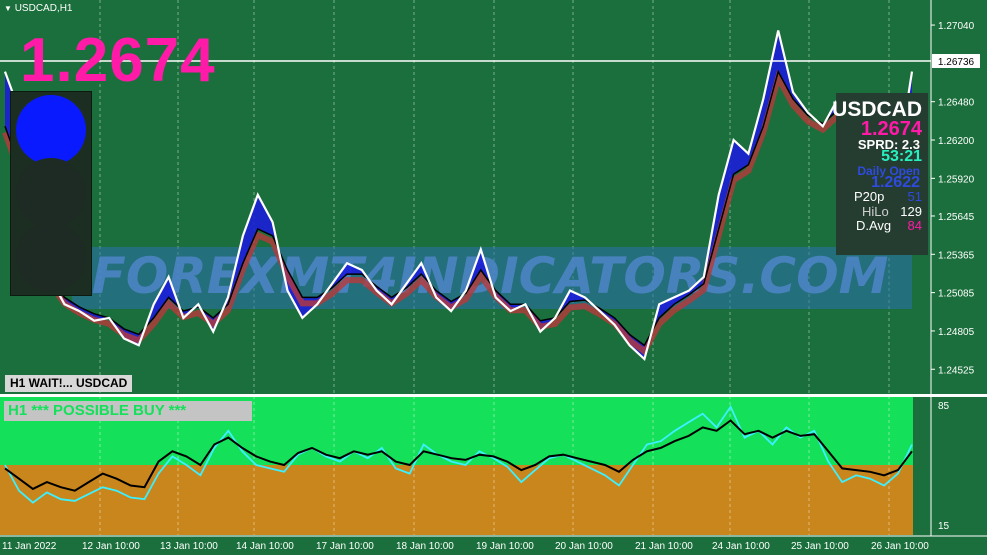 This screenshot has width=987, height=555. What do you see at coordinates (956, 141) in the screenshot?
I see `price-tick-label: 1.26200` at bounding box center [956, 141].